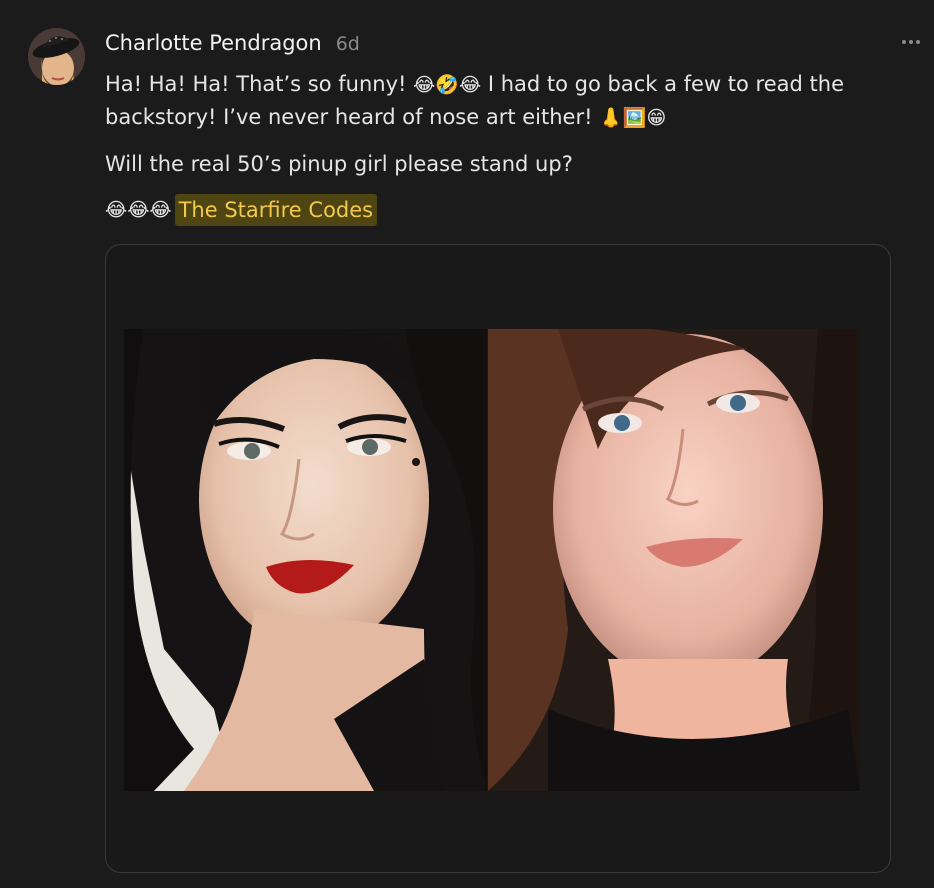  I want to click on community-tag-link: The Starfire Codes, so click(276, 210).